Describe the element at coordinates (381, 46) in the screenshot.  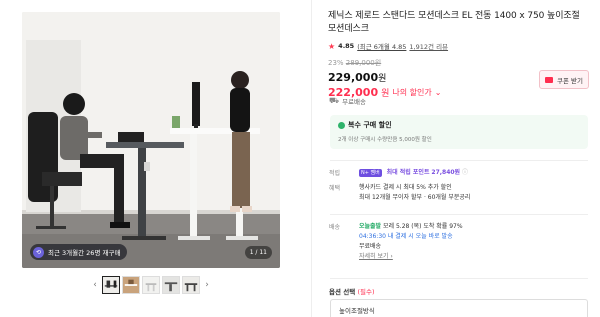
I see `rating-period-link: (최근 6개월 4.85` at that location.